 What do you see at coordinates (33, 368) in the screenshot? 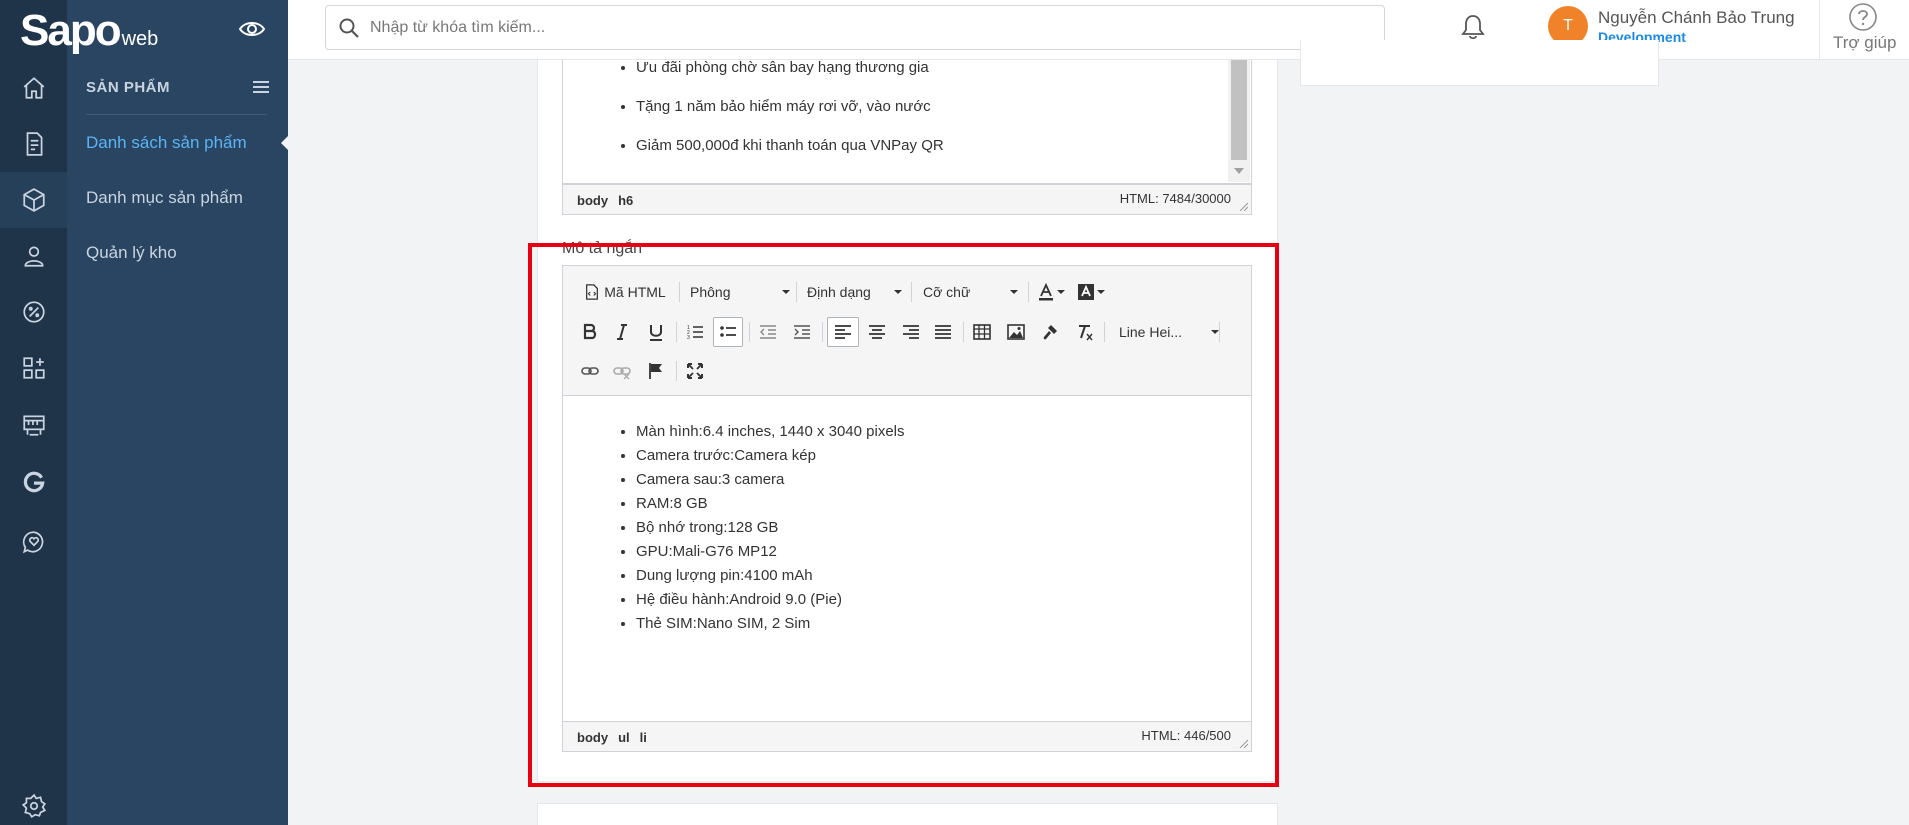
I see `rail-apps` at bounding box center [33, 368].